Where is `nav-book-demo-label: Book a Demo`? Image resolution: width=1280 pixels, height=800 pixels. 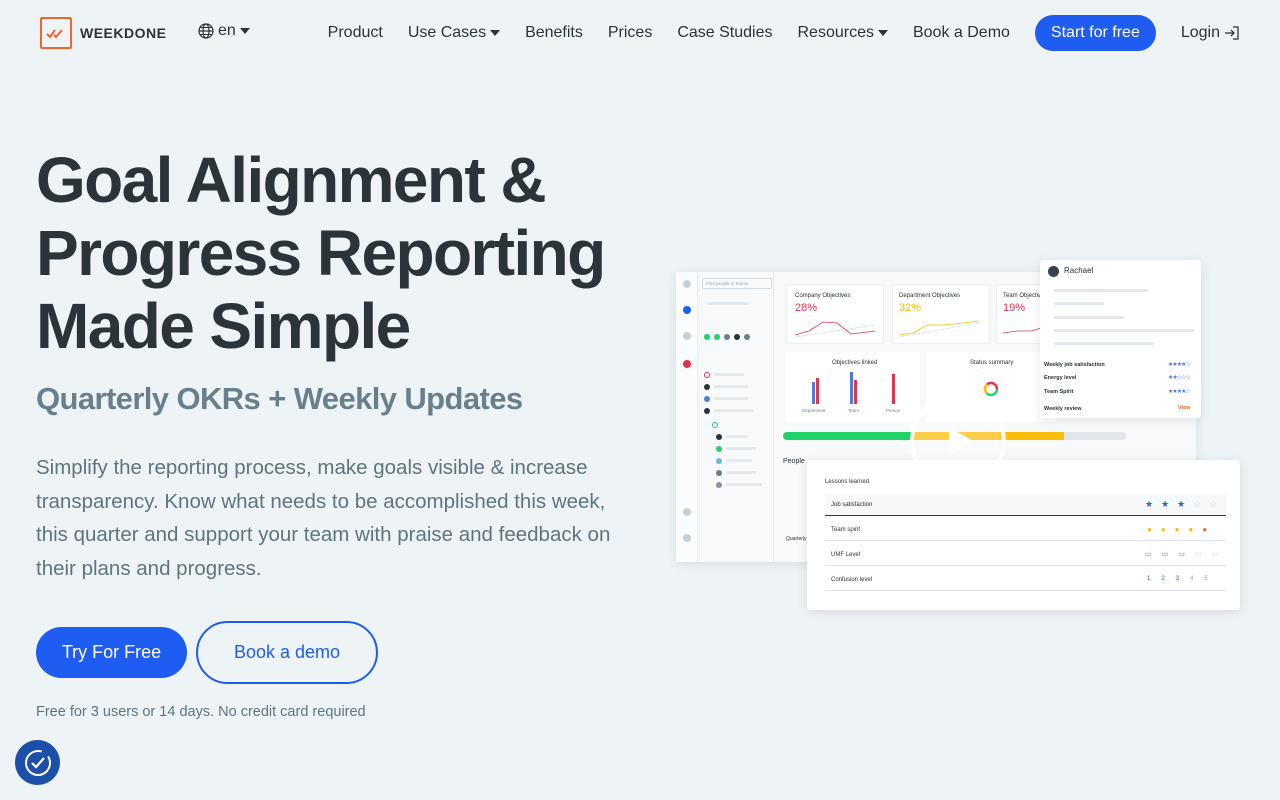 nav-book-demo-label: Book a Demo is located at coordinates (961, 32).